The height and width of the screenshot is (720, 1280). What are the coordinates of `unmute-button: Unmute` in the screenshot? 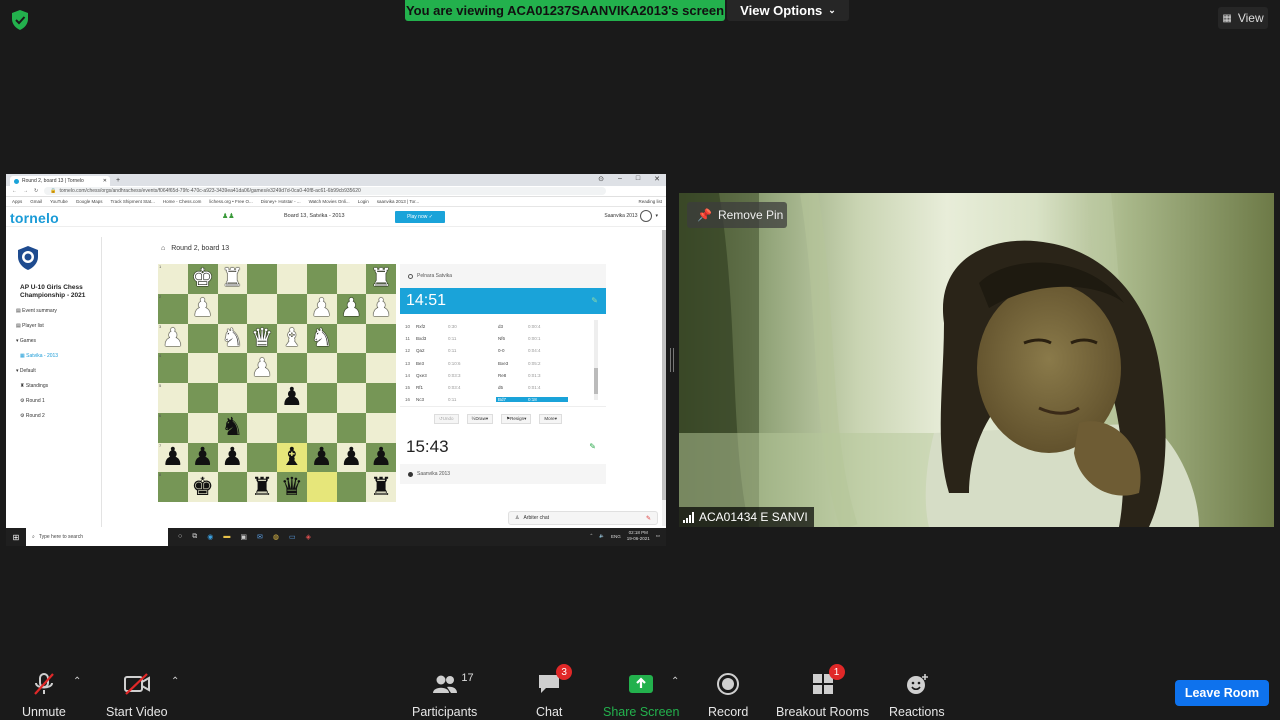 It's located at (44, 694).